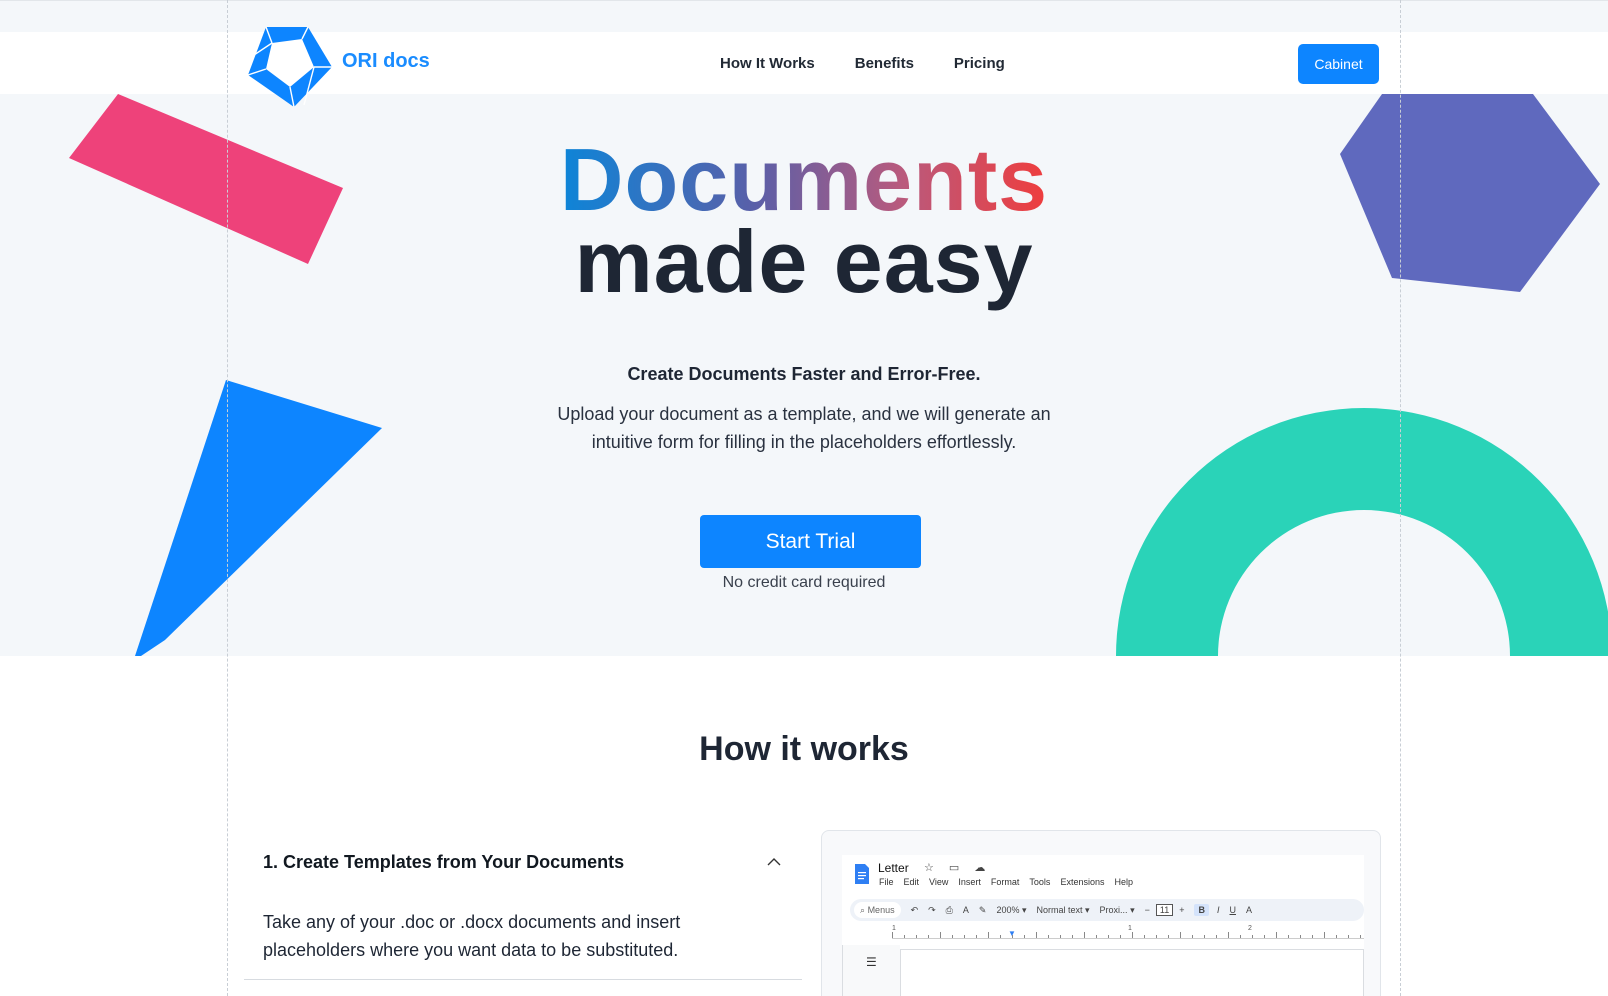 The width and height of the screenshot is (1608, 996). What do you see at coordinates (983, 910) in the screenshot?
I see `paint-format-icon: ✎` at bounding box center [983, 910].